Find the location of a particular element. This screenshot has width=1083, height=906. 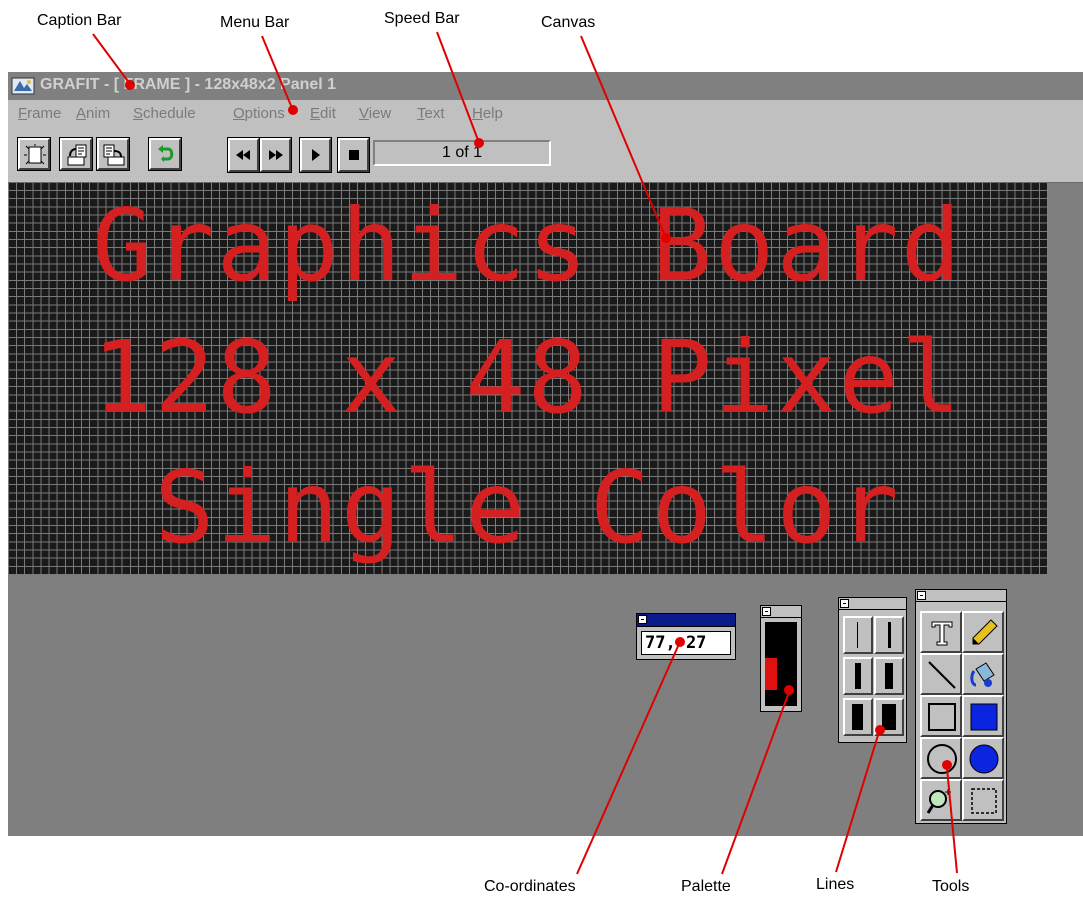

line-icon is located at coordinates (942, 675).